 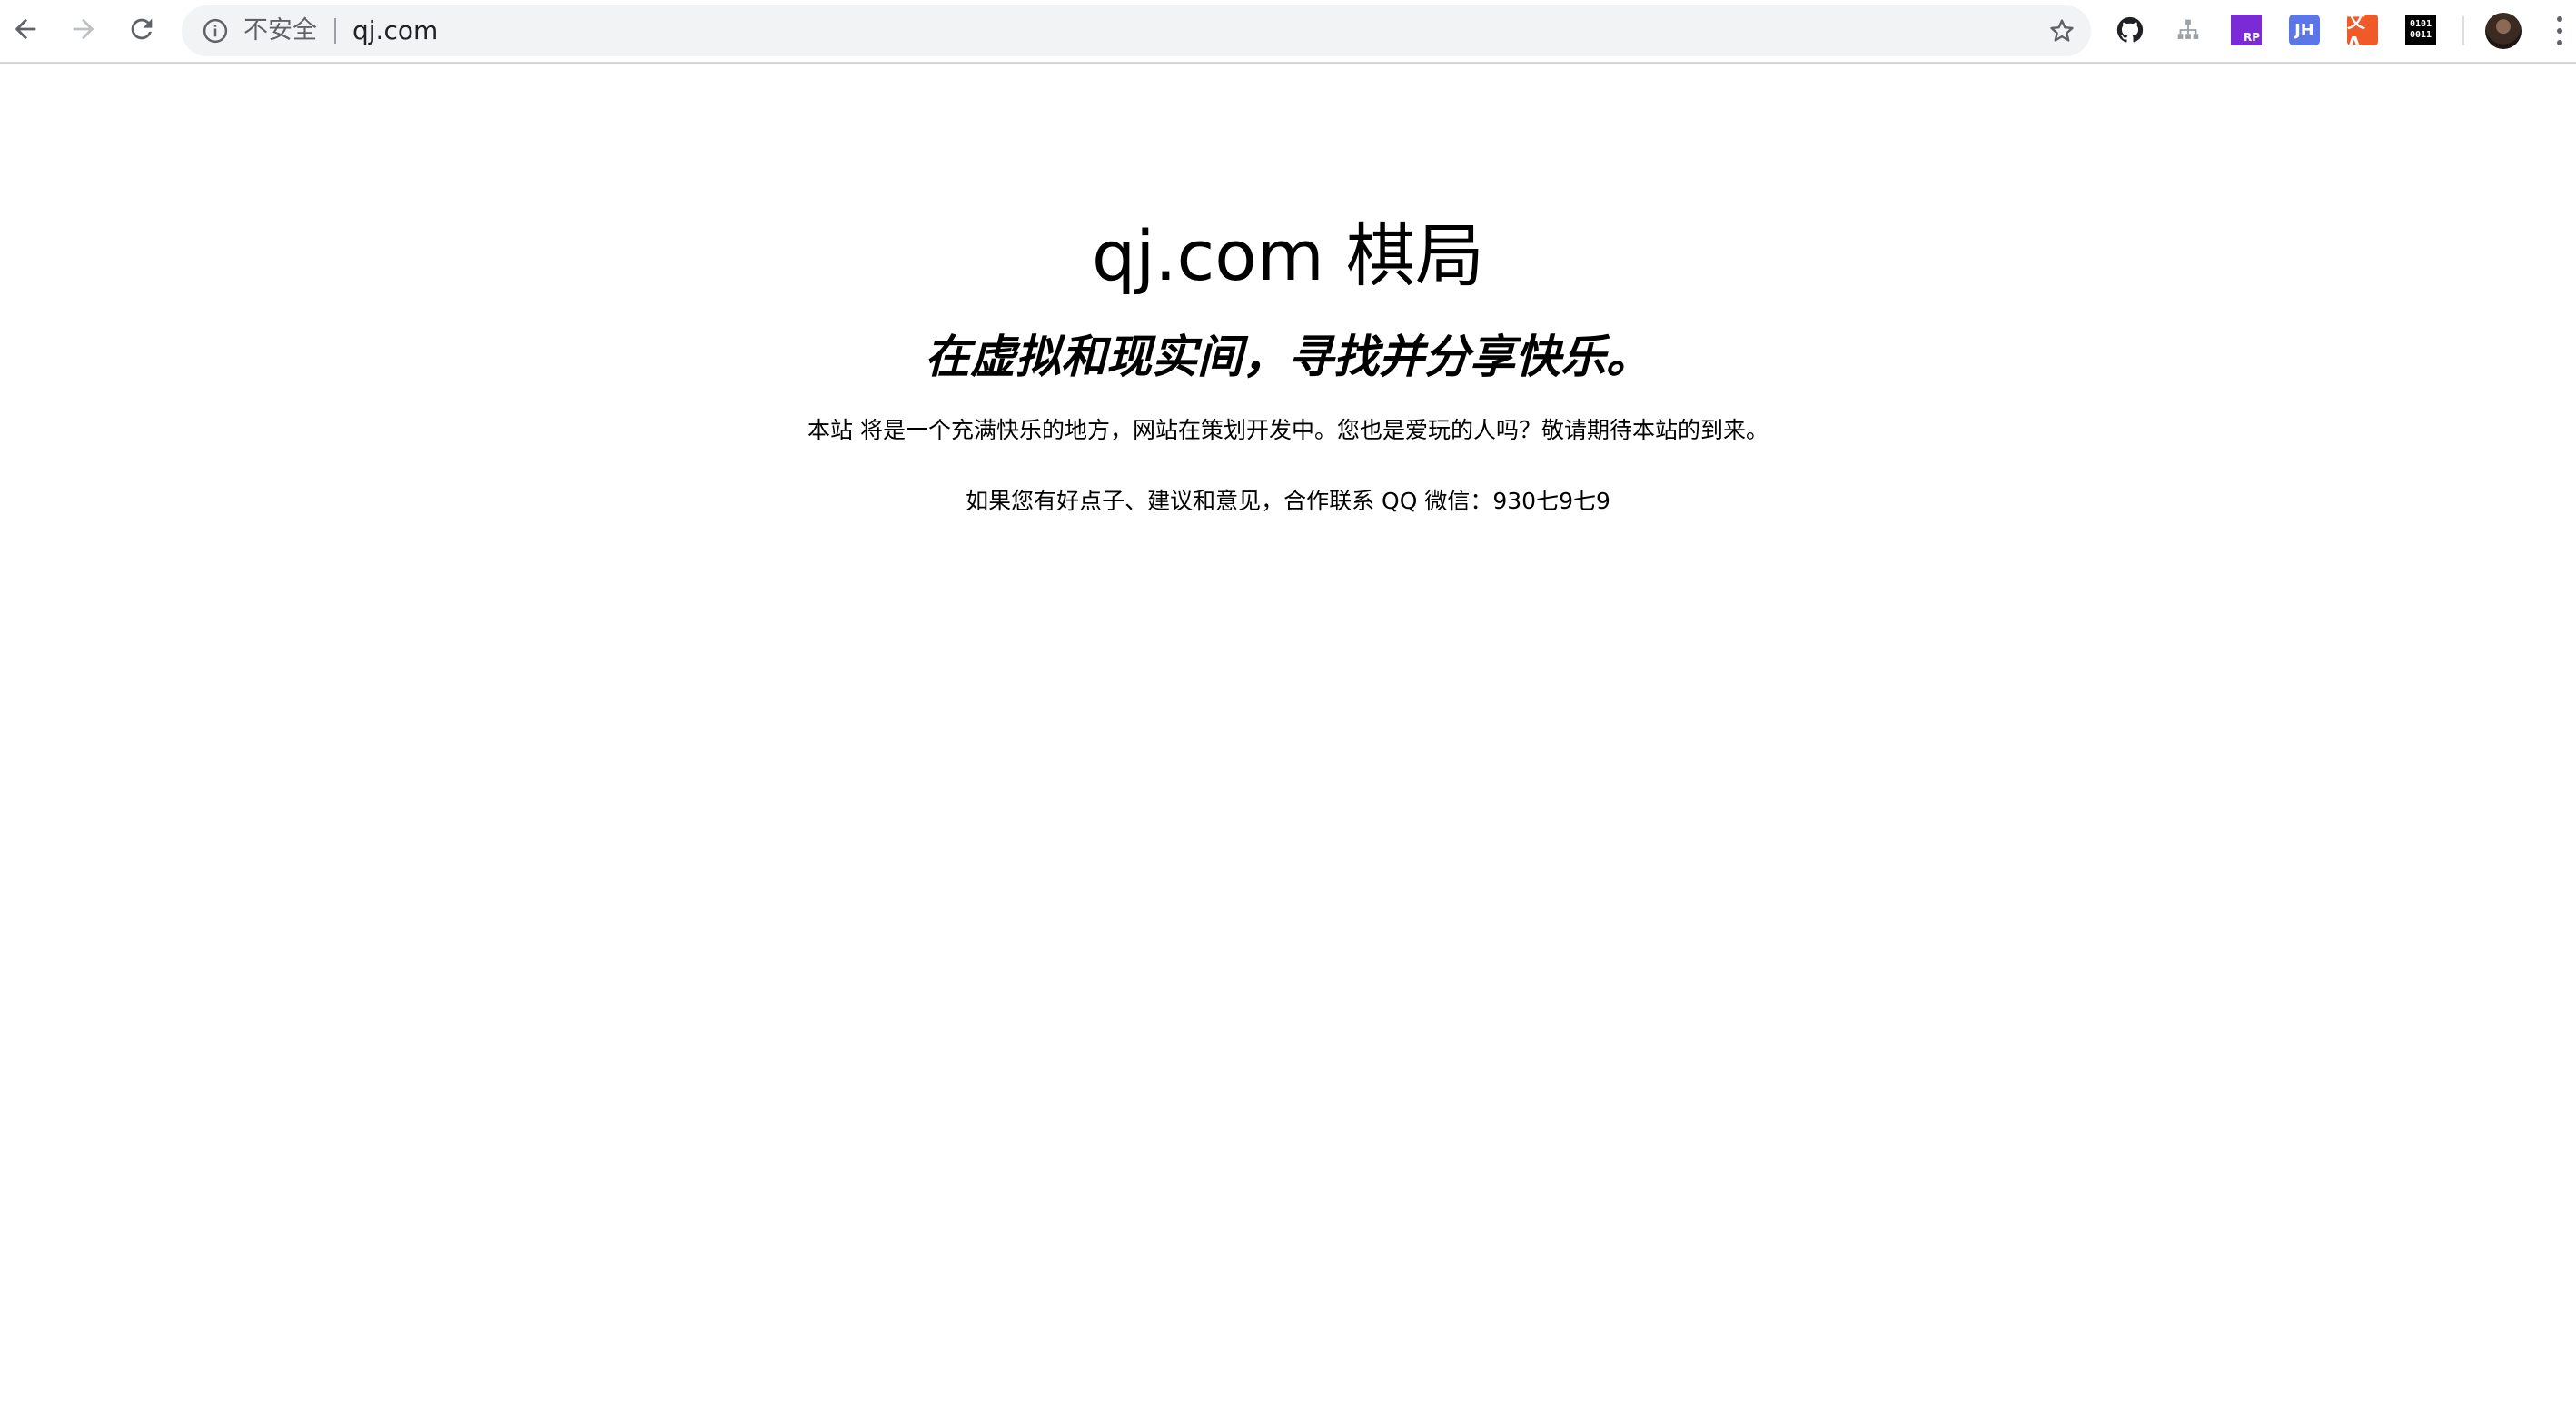 What do you see at coordinates (280, 30) in the screenshot?
I see `security-status-label: 不安全` at bounding box center [280, 30].